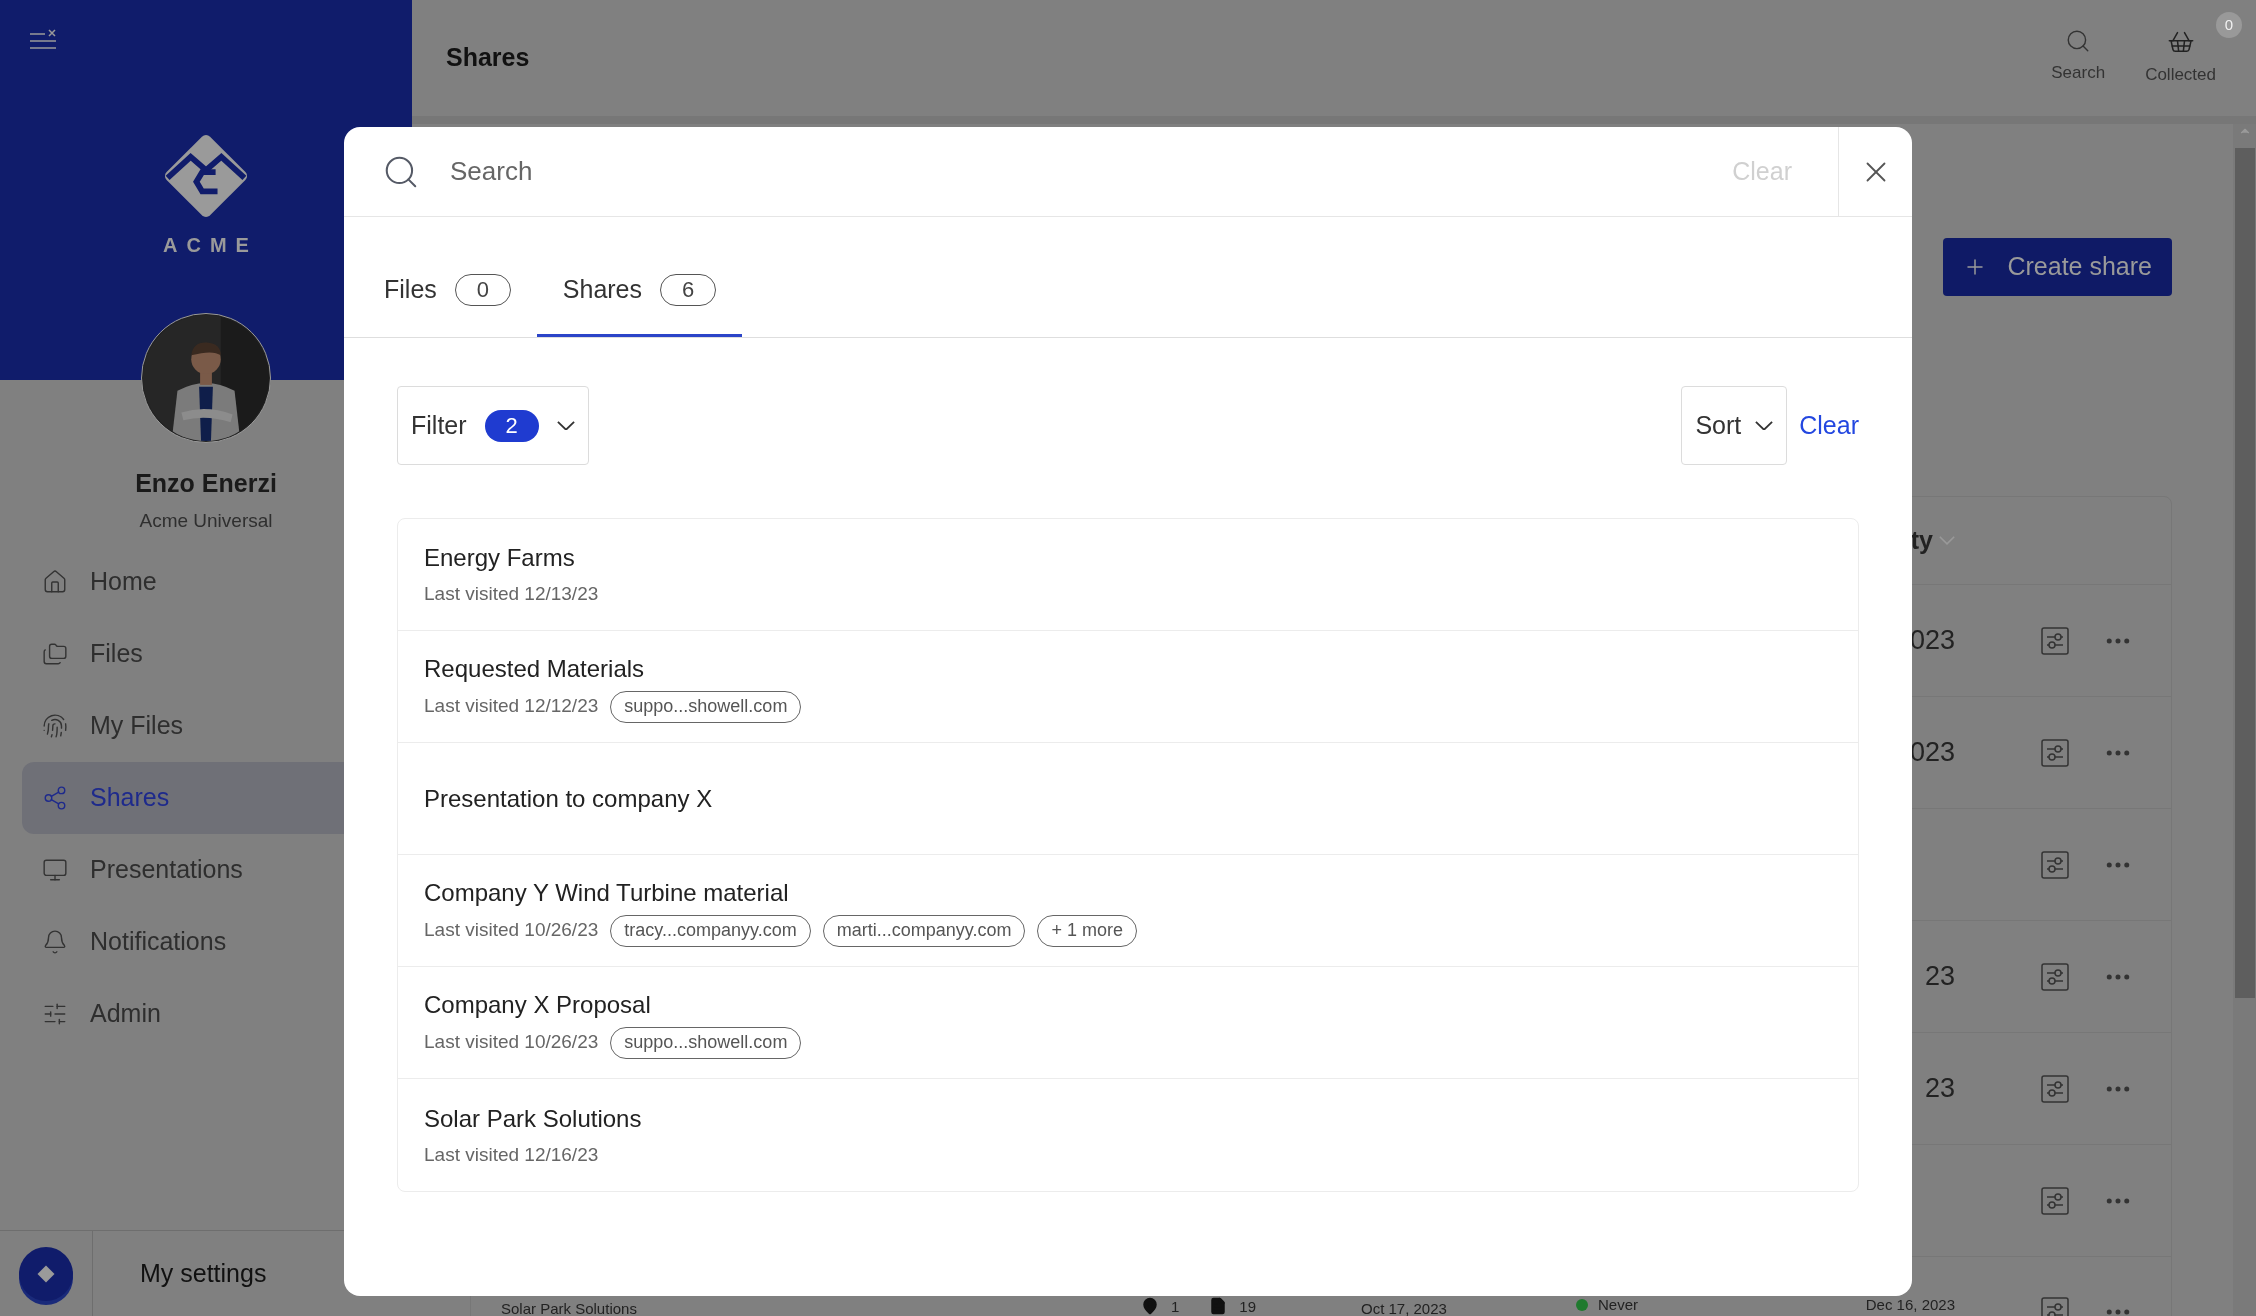 Image resolution: width=2256 pixels, height=1316 pixels. Describe the element at coordinates (2229, 25) in the screenshot. I see `count-badge: 0` at that location.